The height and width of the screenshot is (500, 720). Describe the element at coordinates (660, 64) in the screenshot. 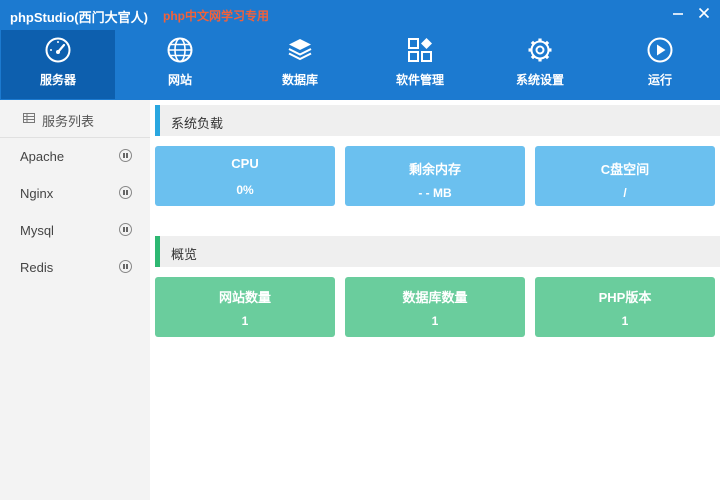

I see `nav-item-run: 运行` at that location.